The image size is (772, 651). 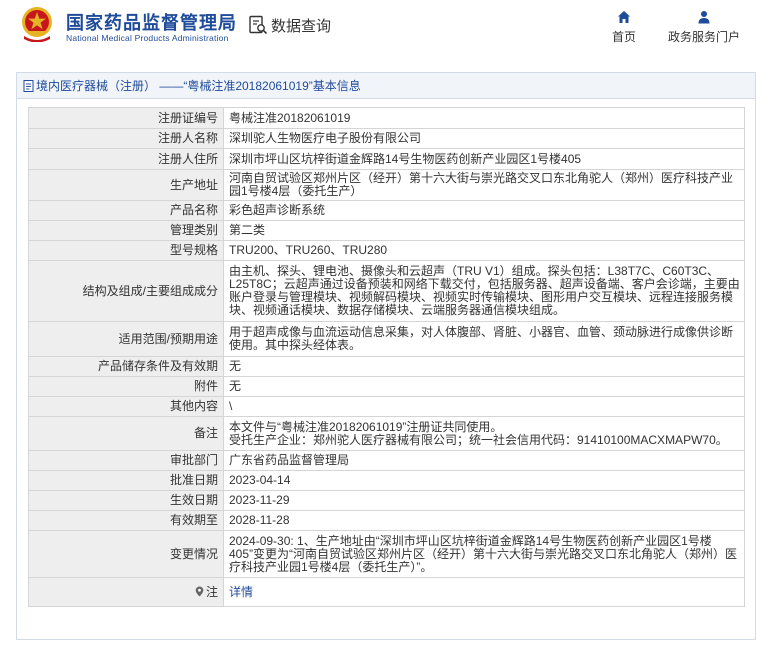 What do you see at coordinates (386, 86) in the screenshot?
I see `panel-header: 境内医疗器械（注册） ——“粤械注准20182061019”基本信息` at bounding box center [386, 86].